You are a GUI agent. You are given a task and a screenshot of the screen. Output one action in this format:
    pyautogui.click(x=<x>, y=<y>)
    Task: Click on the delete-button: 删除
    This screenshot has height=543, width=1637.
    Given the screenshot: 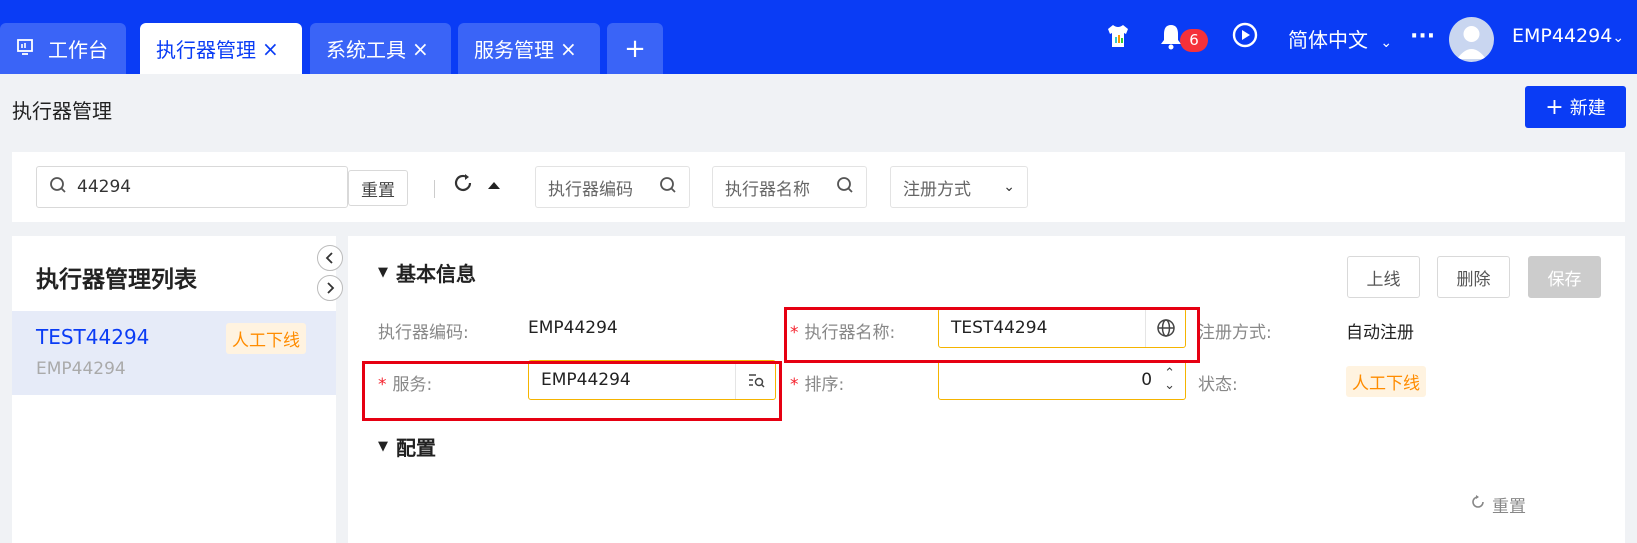 What is the action you would take?
    pyautogui.click(x=1473, y=277)
    